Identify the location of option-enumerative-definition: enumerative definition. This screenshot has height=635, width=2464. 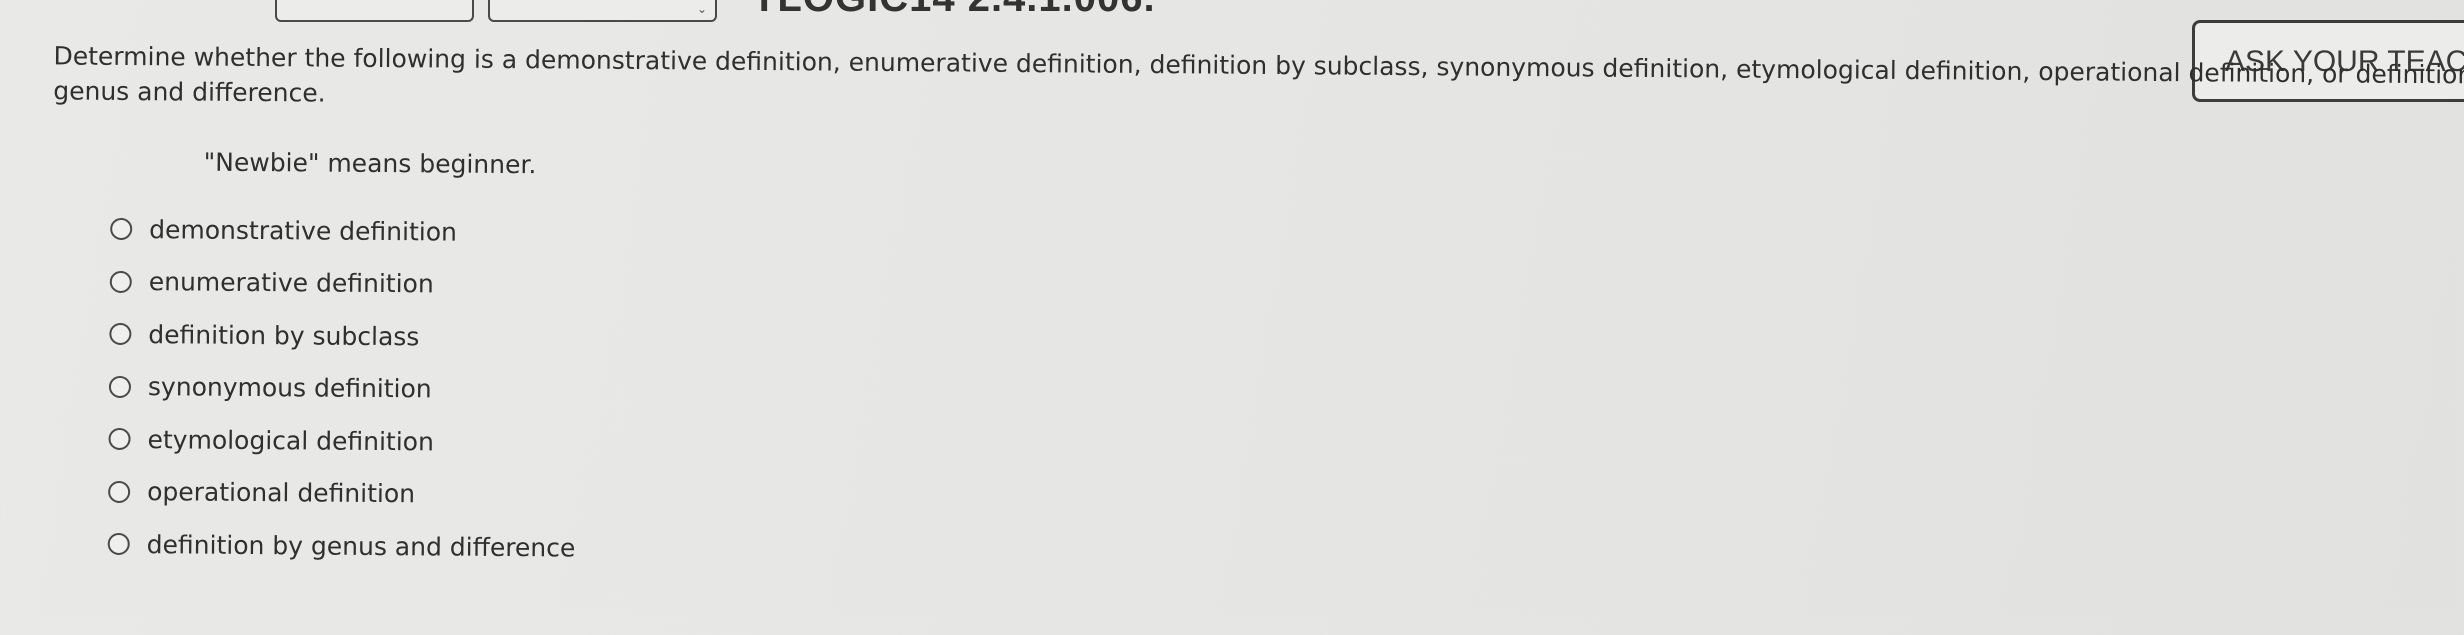
(343, 283).